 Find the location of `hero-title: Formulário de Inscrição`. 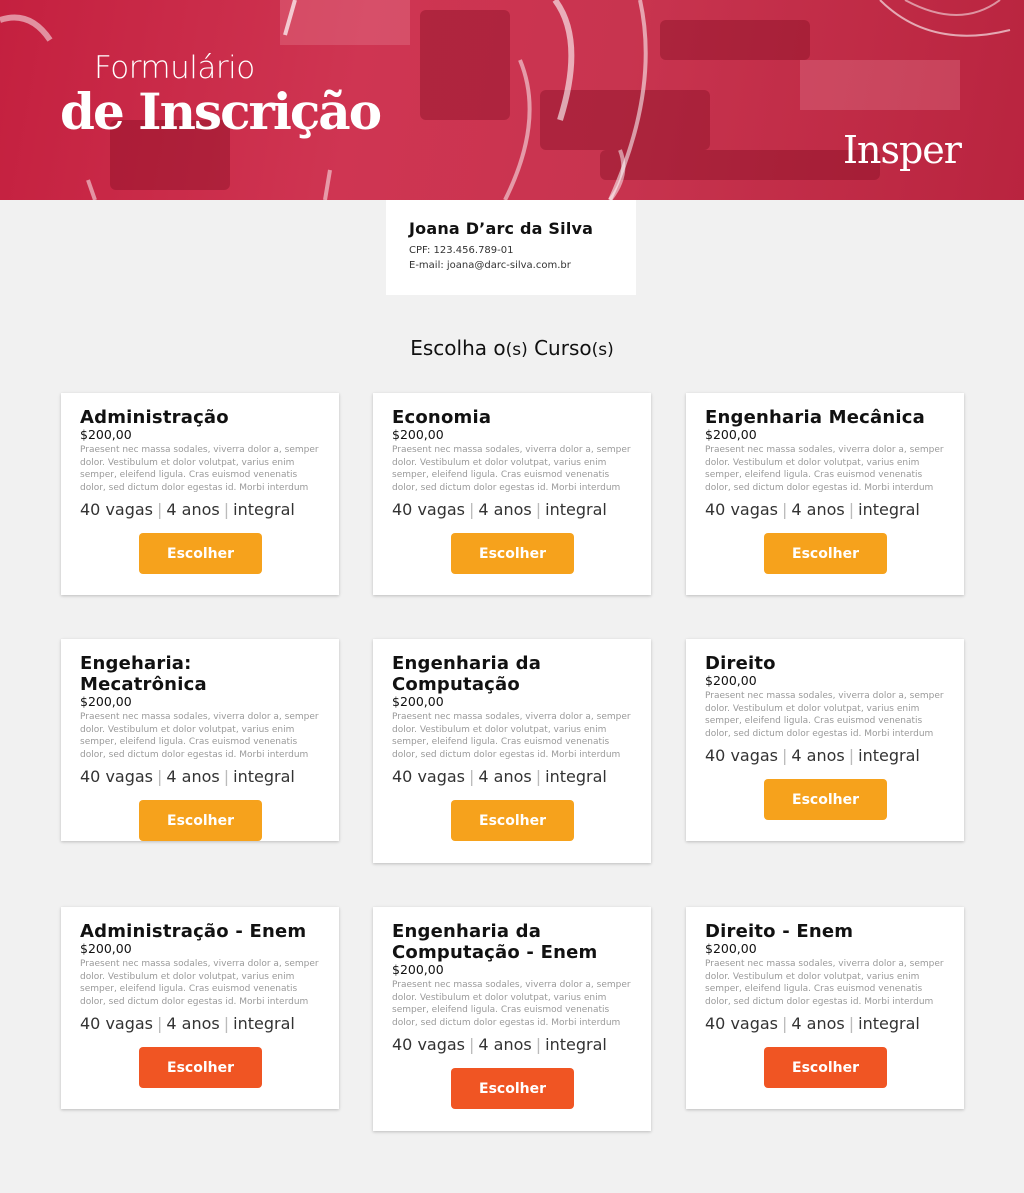

hero-title: Formulário de Inscrição is located at coordinates (221, 95).